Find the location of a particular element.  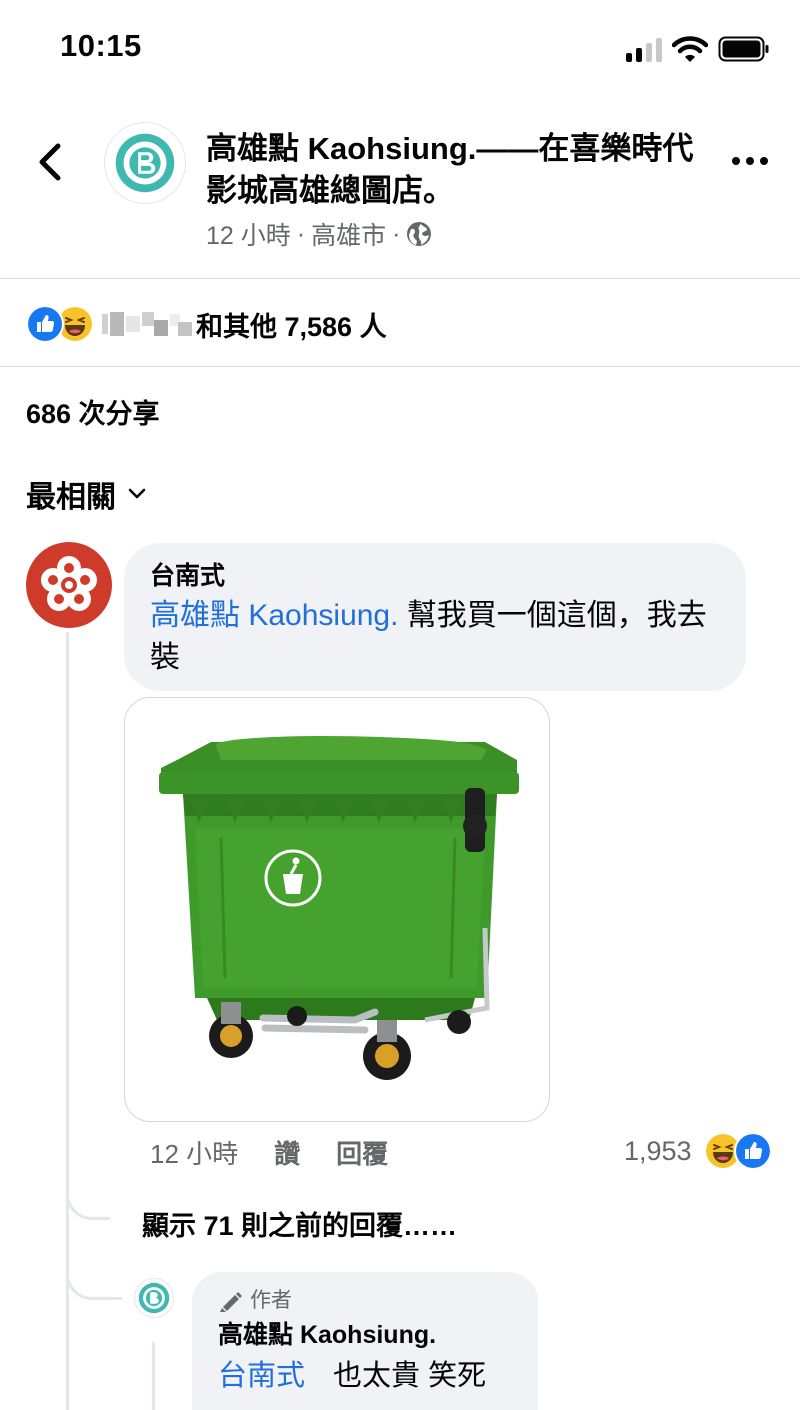

green-trash-bin-image is located at coordinates (339, 908).